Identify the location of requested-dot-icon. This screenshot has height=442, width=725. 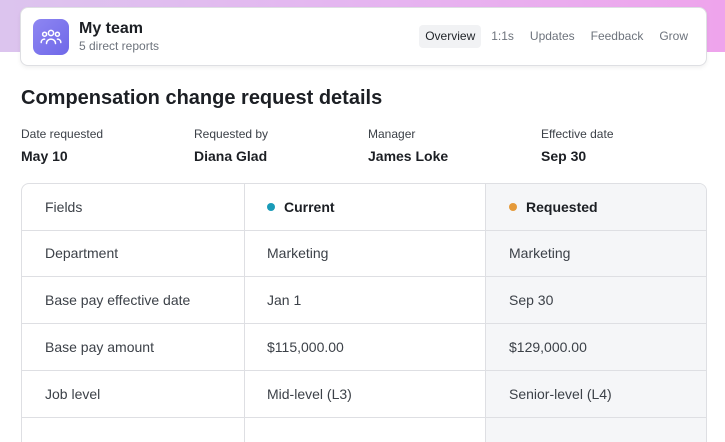
(513, 207).